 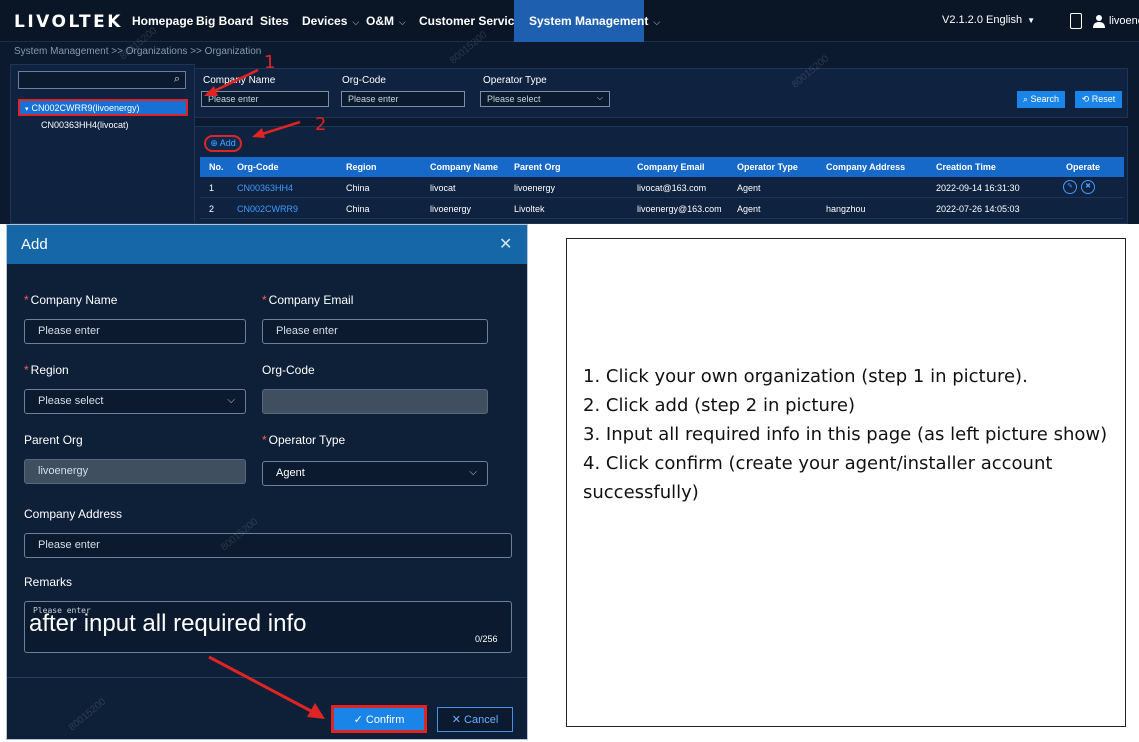 I want to click on confirm-button: ✓ Confirm, so click(x=379, y=719).